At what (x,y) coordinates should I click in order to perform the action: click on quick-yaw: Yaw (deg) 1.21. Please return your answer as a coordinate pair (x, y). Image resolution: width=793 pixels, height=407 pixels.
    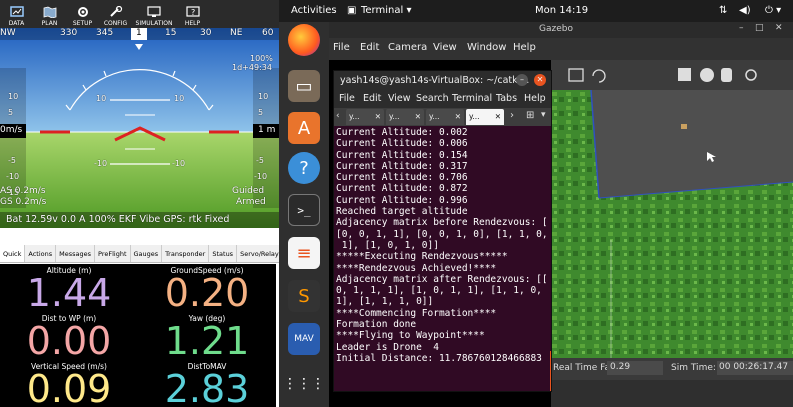
    Looking at the image, I should click on (207, 337).